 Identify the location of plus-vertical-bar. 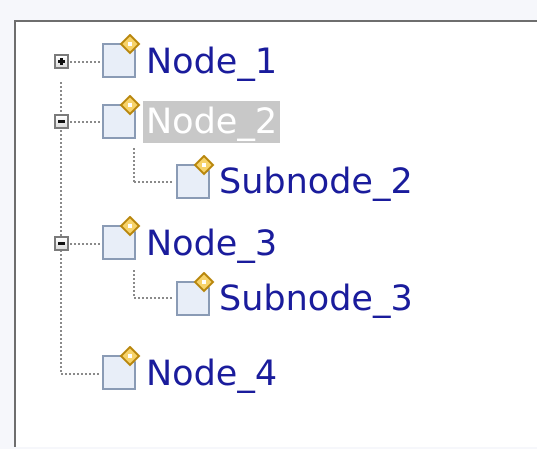
(61, 61).